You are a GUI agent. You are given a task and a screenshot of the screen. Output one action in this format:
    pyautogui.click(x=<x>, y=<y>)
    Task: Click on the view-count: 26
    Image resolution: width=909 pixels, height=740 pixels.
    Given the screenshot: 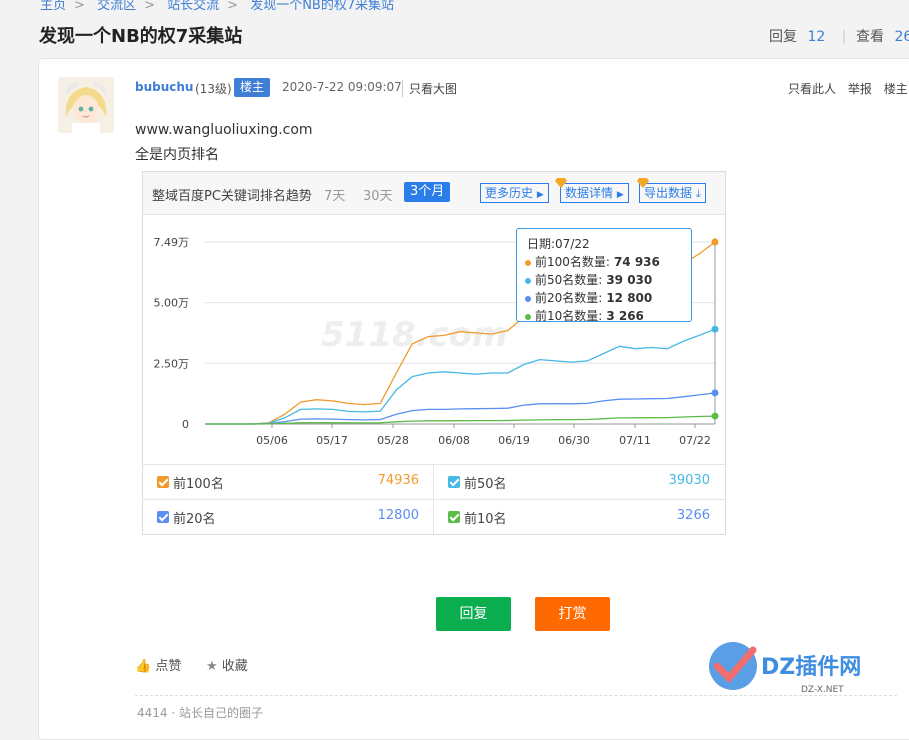 What is the action you would take?
    pyautogui.click(x=901, y=37)
    